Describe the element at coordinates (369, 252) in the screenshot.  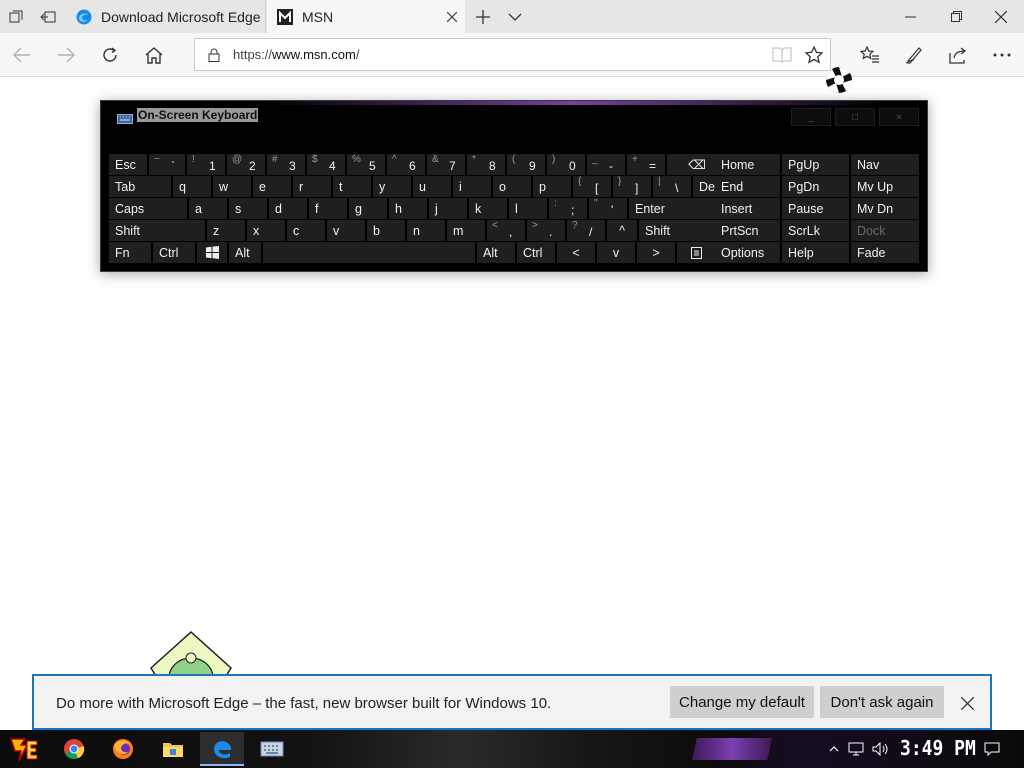
I see `key-space` at that location.